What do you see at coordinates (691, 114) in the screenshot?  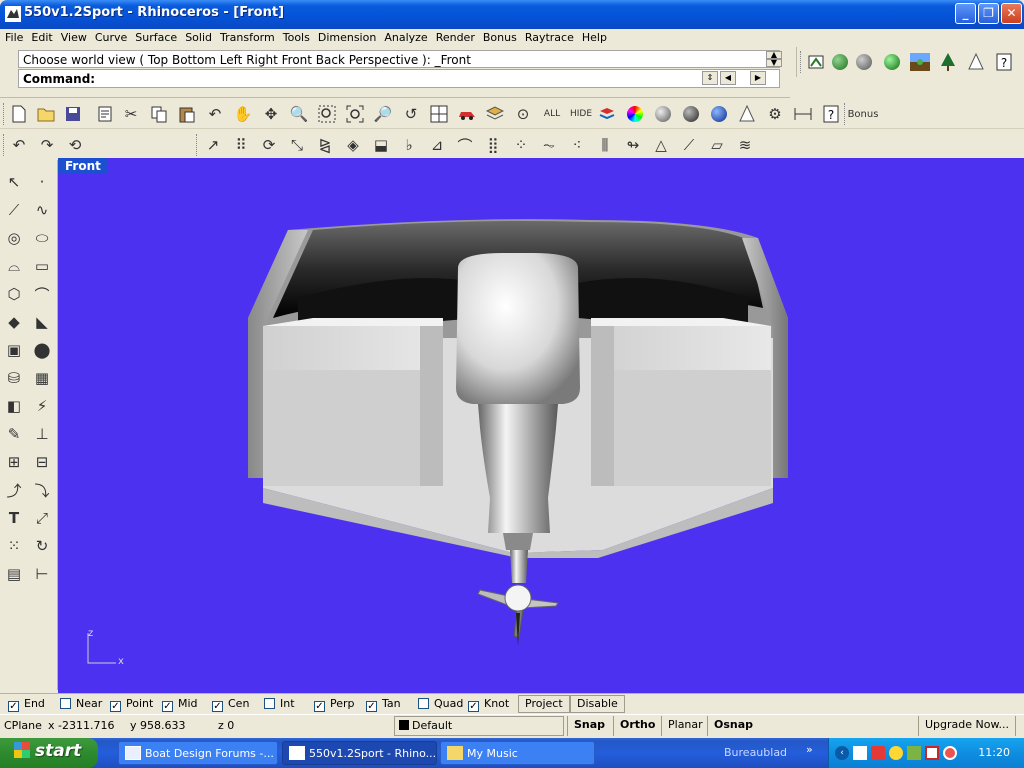 I see `material-dark-icon` at bounding box center [691, 114].